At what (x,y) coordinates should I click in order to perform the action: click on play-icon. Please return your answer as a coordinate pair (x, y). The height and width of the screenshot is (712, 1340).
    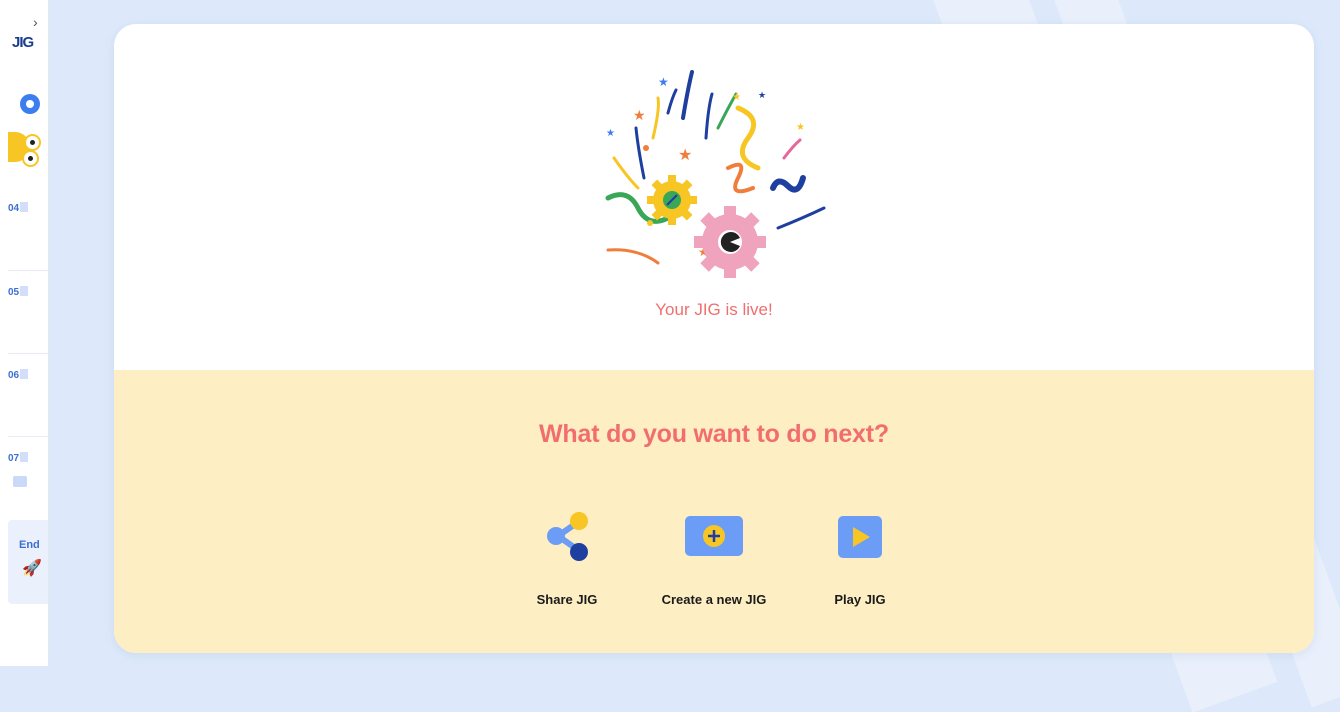
    Looking at the image, I should click on (860, 542).